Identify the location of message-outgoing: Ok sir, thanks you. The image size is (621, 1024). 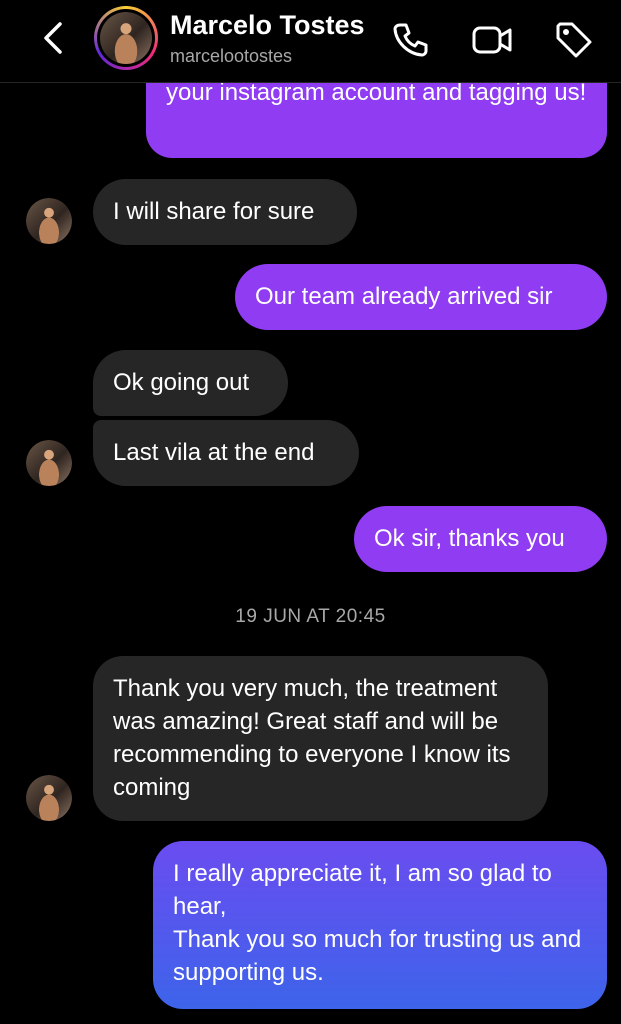
(480, 539).